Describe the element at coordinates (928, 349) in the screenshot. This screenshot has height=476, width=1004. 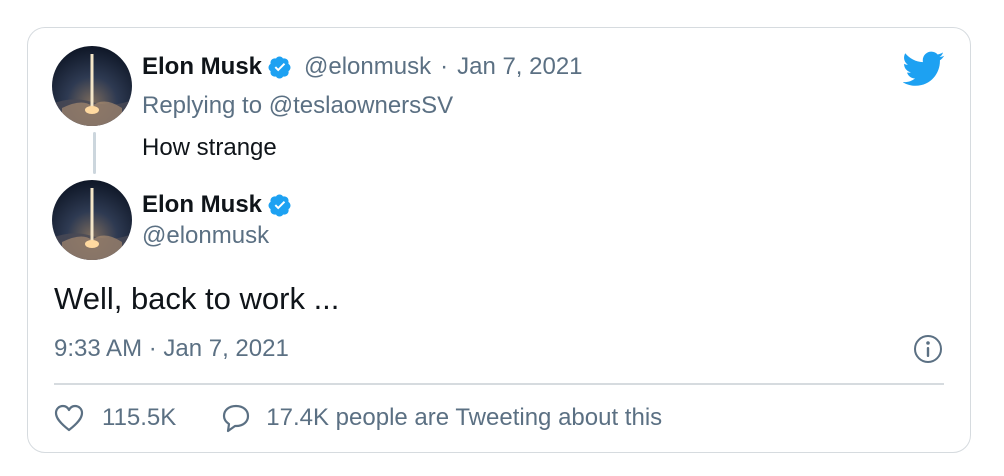
I see `info-icon` at that location.